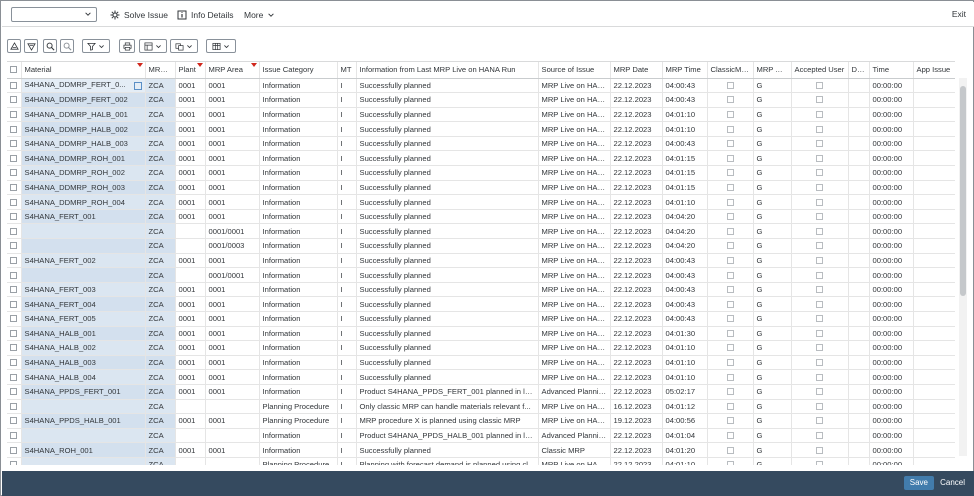 The image size is (974, 496). What do you see at coordinates (891, 70) in the screenshot?
I see `column-header-time: Time` at bounding box center [891, 70].